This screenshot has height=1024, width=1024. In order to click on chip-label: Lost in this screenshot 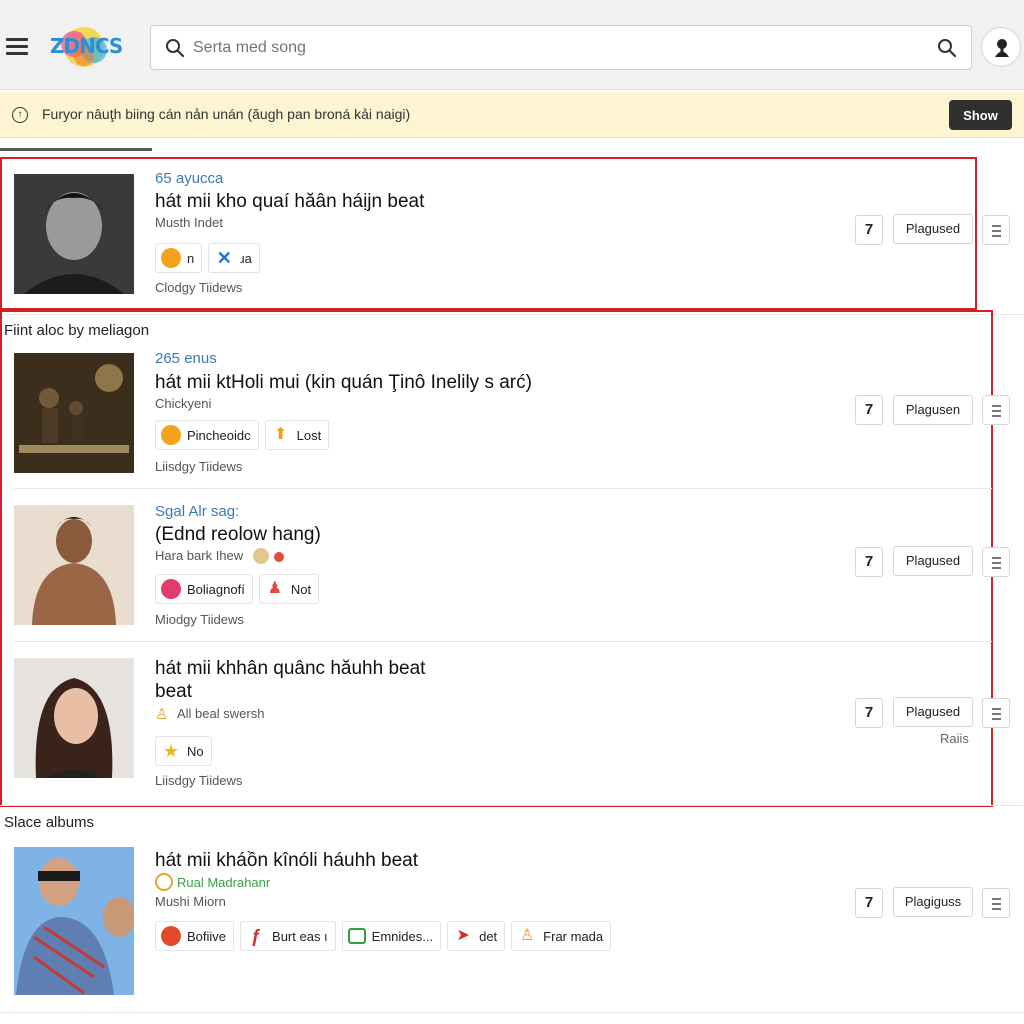, I will do `click(309, 435)`.